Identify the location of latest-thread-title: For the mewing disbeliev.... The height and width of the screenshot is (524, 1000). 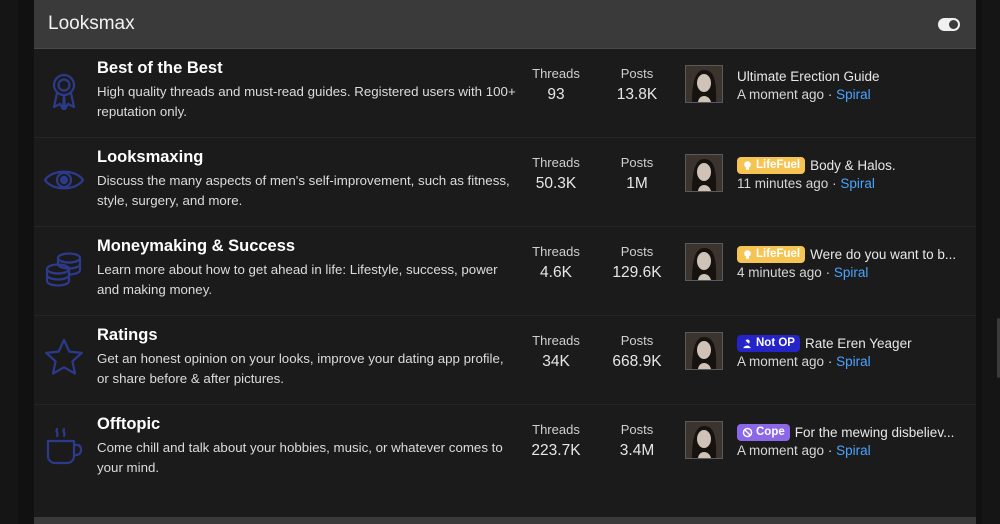
(875, 432).